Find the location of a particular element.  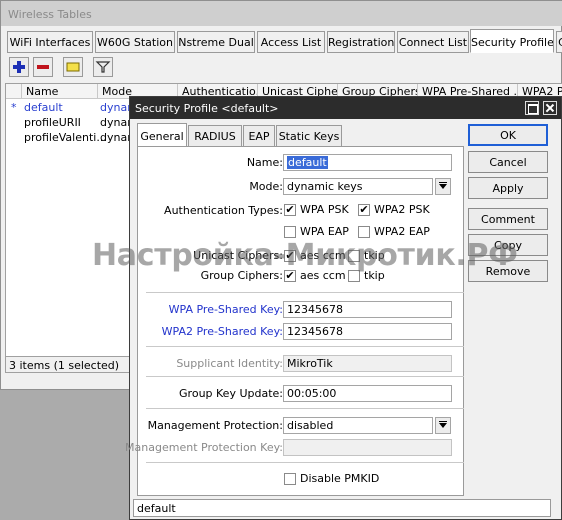

maximize-icon is located at coordinates (532, 108).